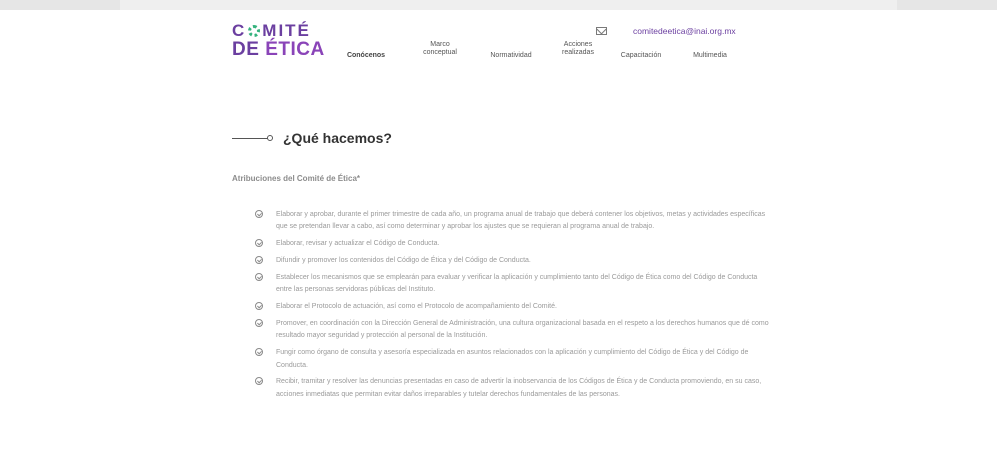  What do you see at coordinates (366, 56) in the screenshot?
I see `nav-item-conocenos: Conócenos` at bounding box center [366, 56].